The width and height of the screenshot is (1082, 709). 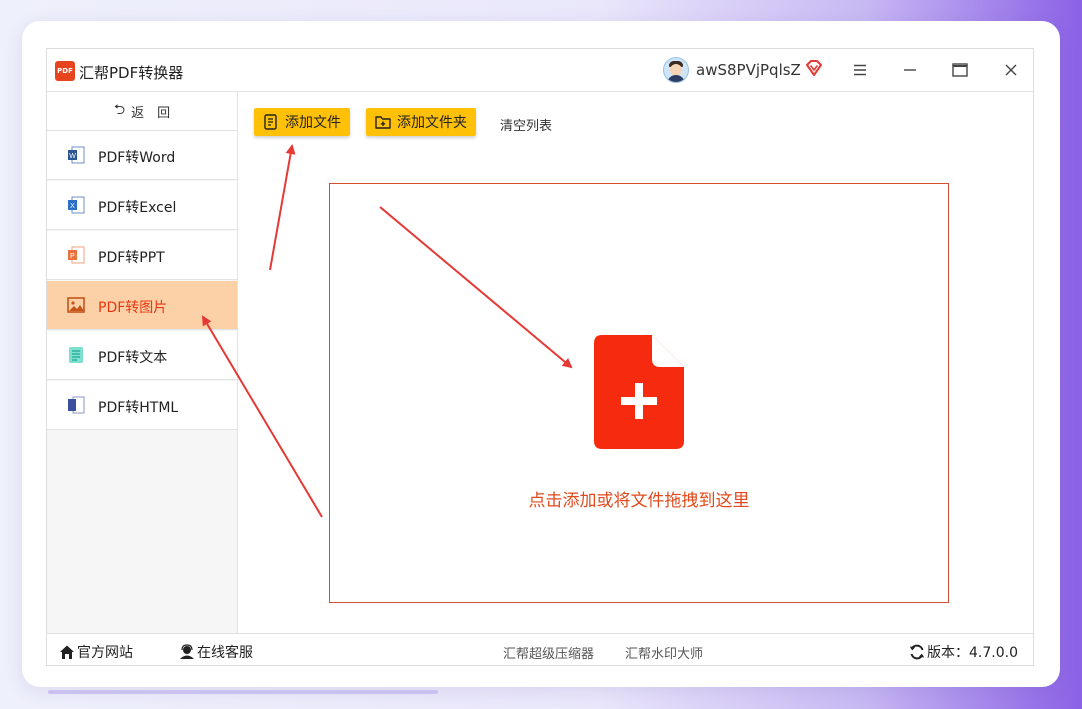 I want to click on footer-divider, so click(x=540, y=633).